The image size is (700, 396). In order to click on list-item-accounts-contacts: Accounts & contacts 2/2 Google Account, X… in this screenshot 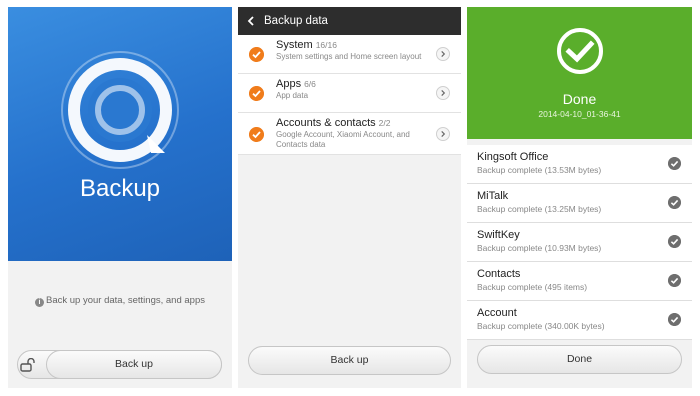, I will do `click(349, 134)`.